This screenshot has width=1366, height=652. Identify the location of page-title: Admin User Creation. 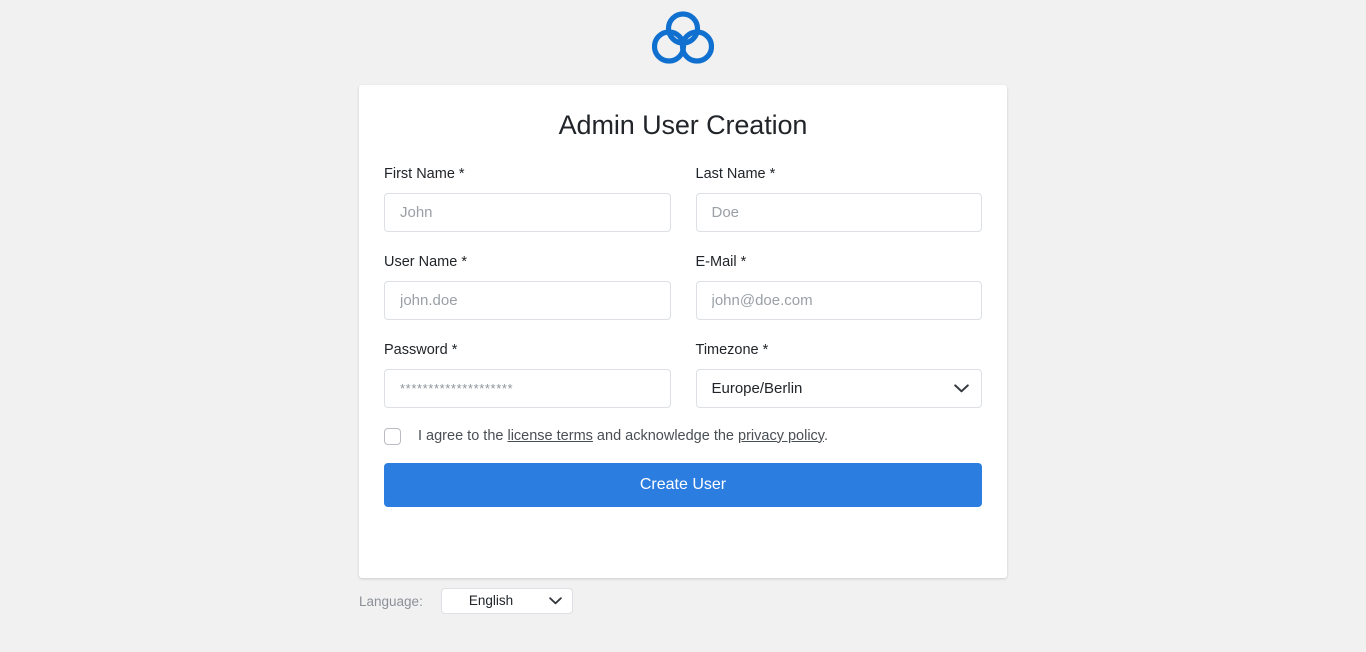
(683, 125).